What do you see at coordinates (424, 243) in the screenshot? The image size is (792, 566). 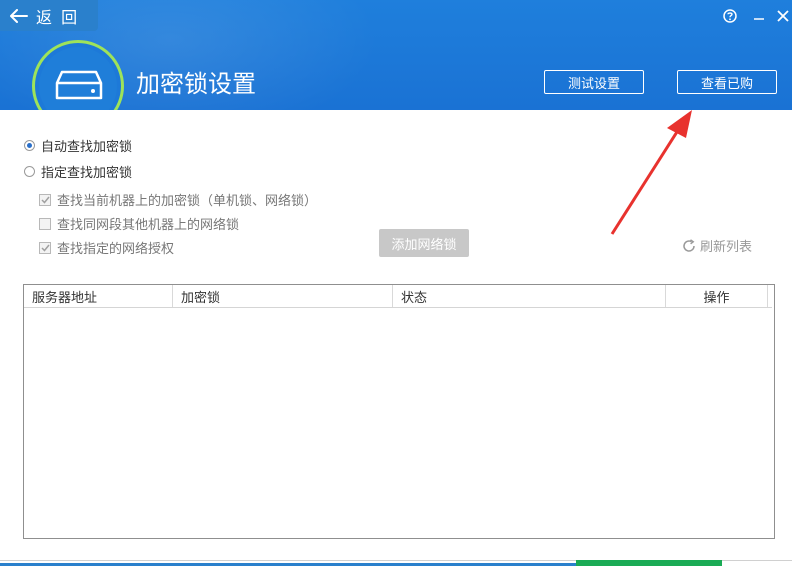 I see `add-network-lock-button: 添加网络锁` at bounding box center [424, 243].